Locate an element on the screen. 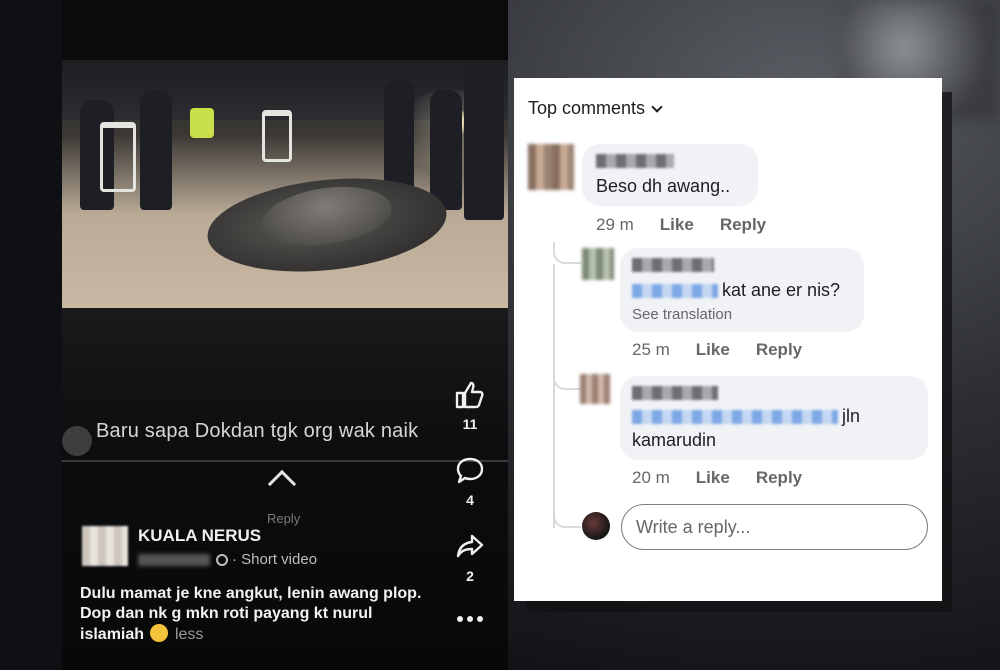 This screenshot has height=670, width=1000. see-translation-link: See translation is located at coordinates (682, 314).